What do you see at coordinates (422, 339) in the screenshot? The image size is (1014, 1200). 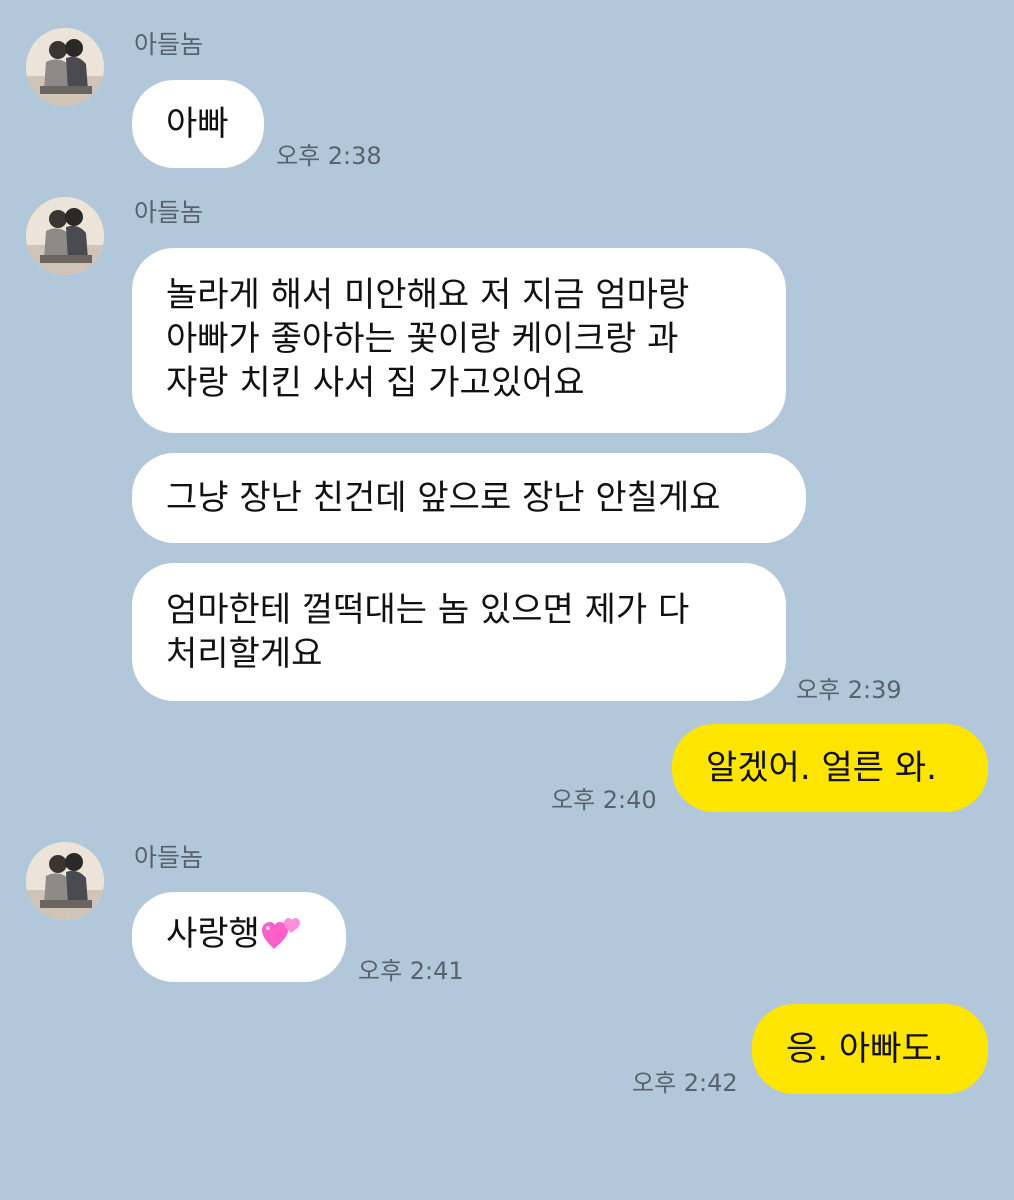 I see `message-text-line: 아빠가 좋아하는 꽃이랑 케이크랑 과` at bounding box center [422, 339].